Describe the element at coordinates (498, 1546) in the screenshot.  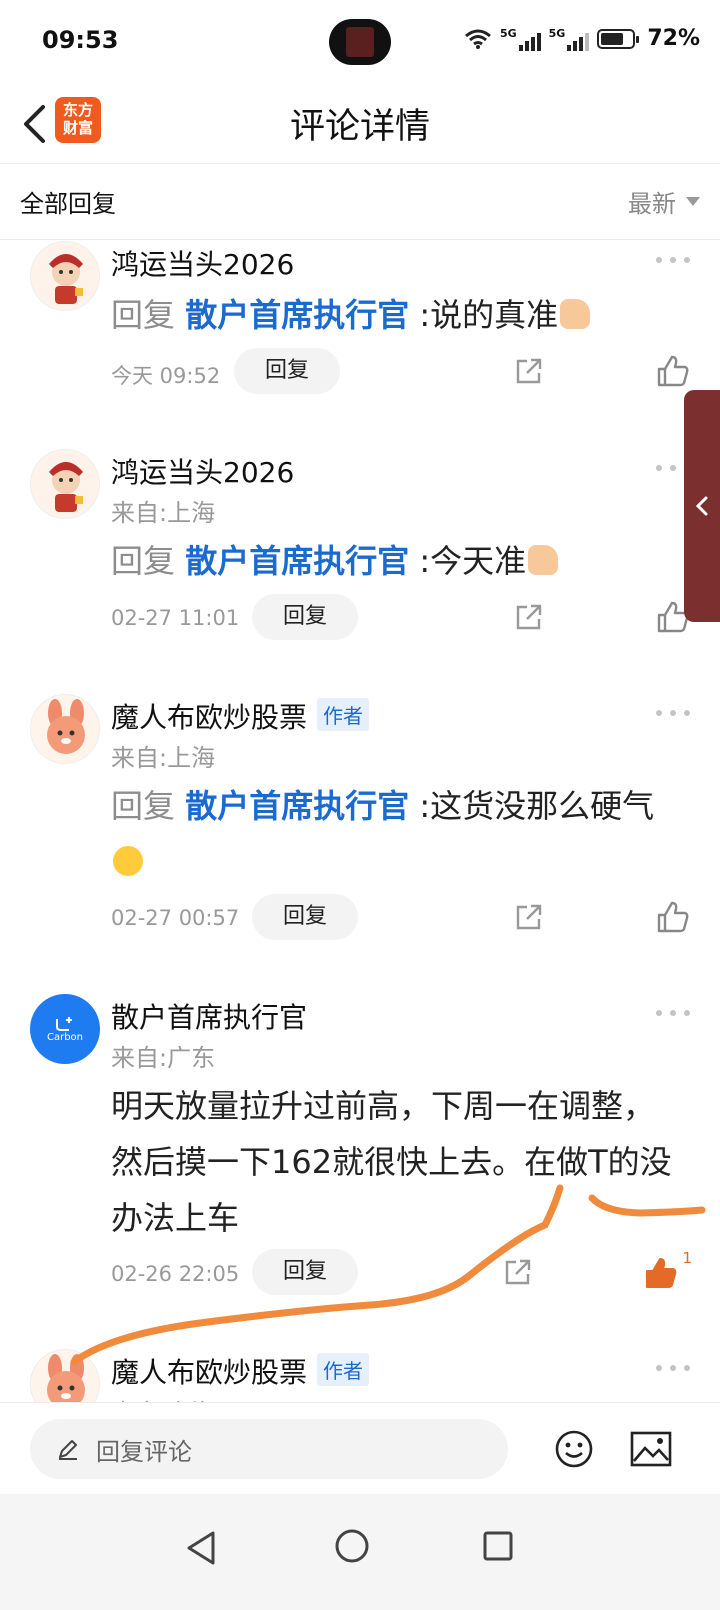
I see `system-recents-icon` at that location.